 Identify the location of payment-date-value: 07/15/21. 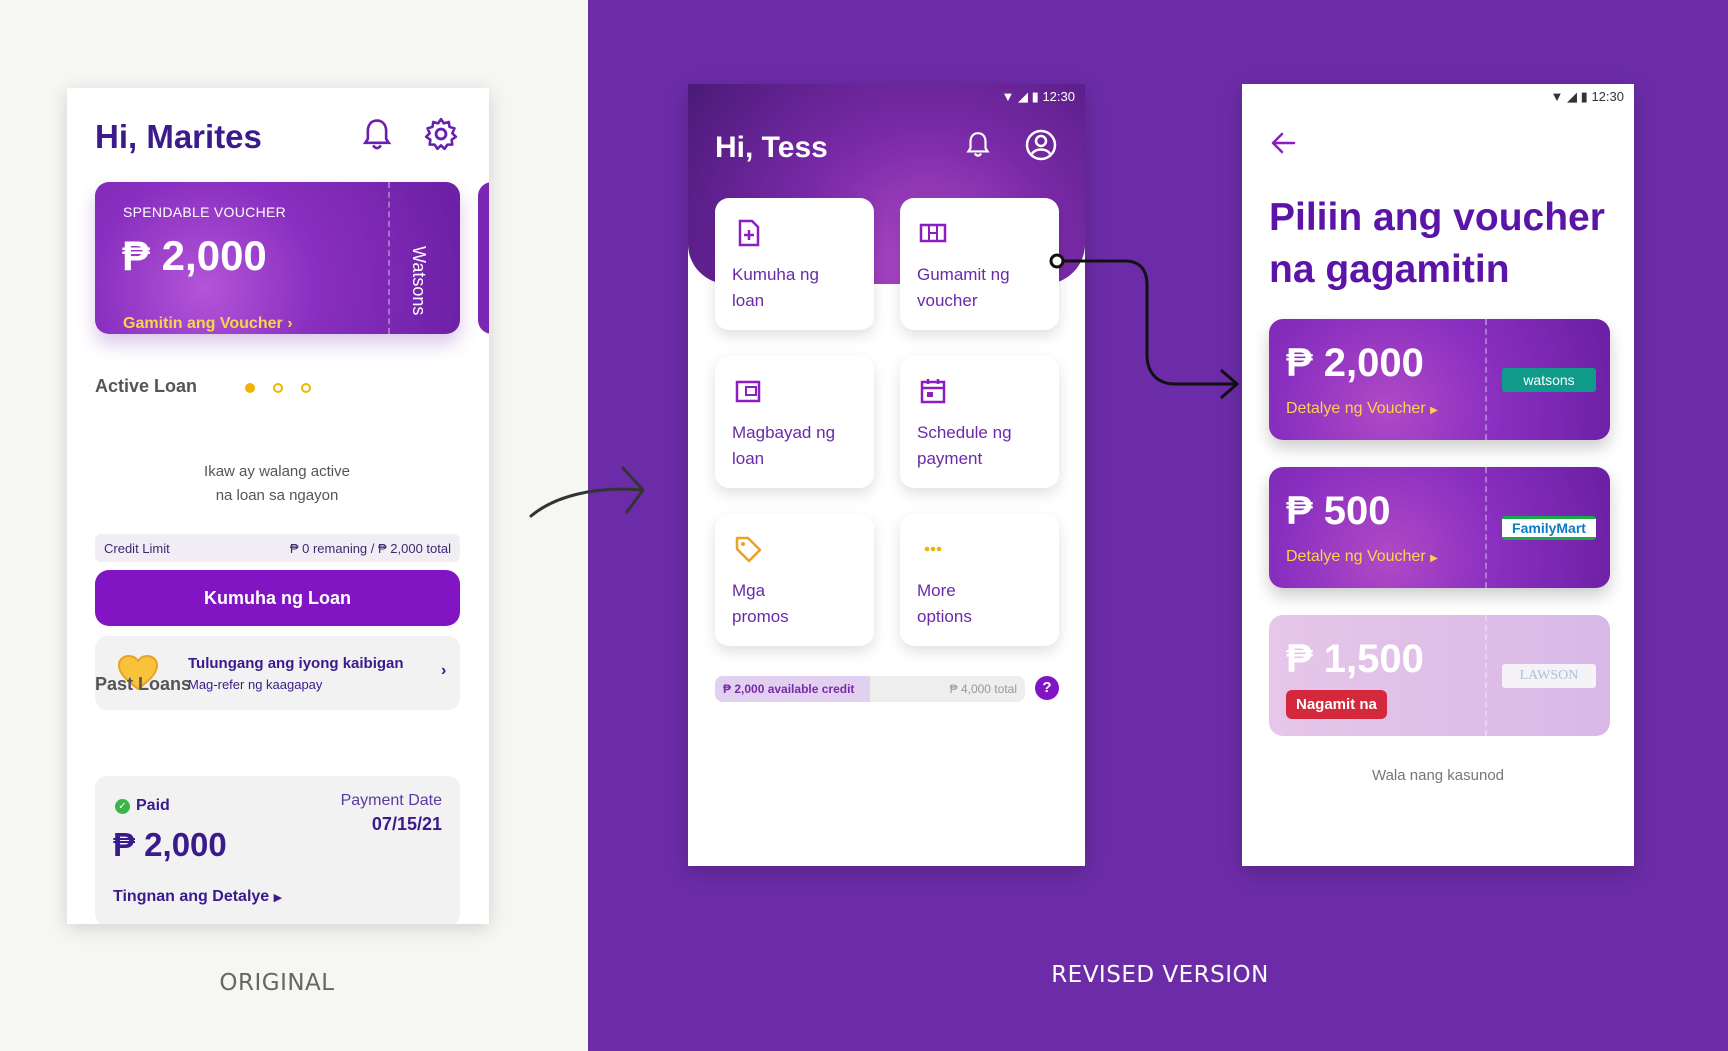
(406, 824).